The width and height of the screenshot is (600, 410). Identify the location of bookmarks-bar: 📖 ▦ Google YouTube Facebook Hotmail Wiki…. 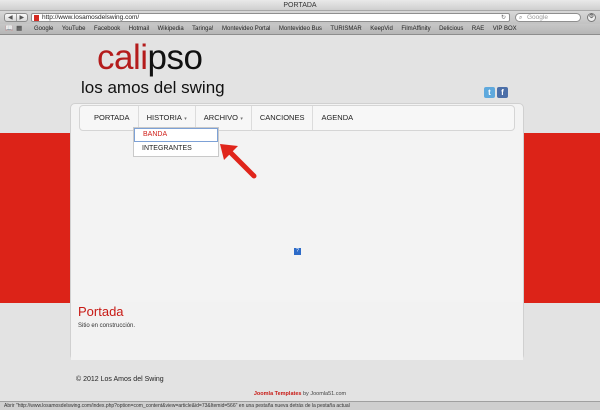
(300, 29).